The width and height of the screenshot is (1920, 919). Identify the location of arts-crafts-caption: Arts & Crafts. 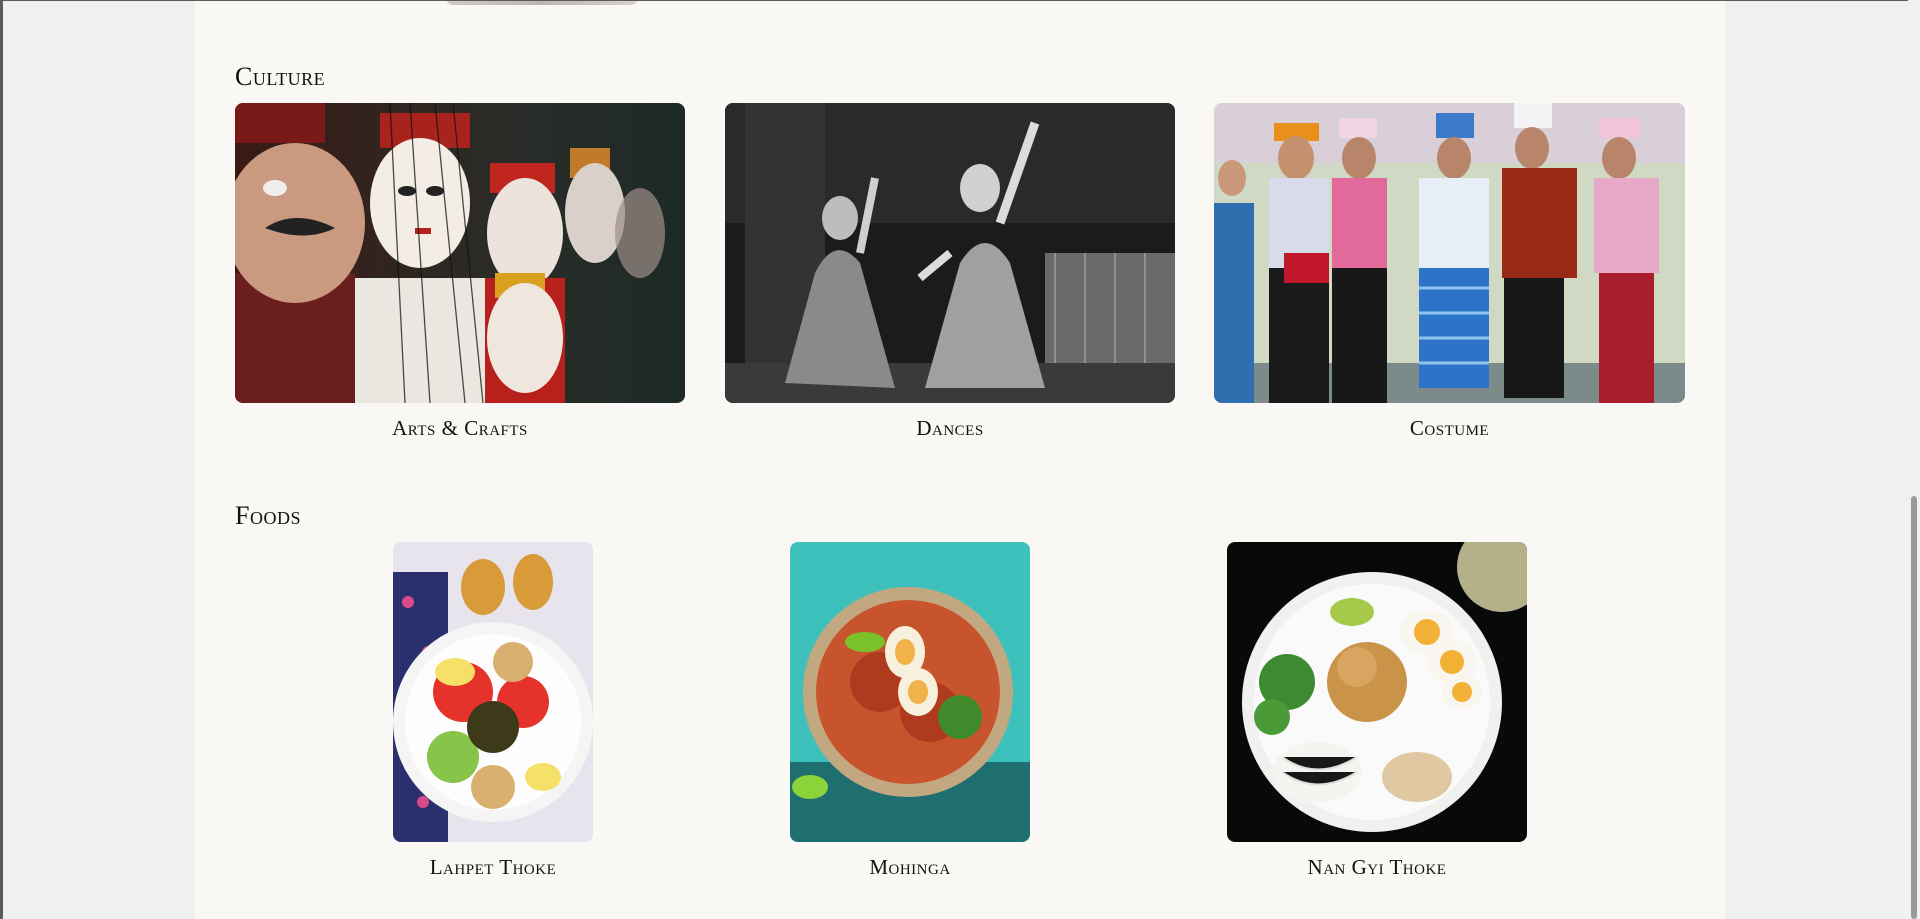
(460, 428).